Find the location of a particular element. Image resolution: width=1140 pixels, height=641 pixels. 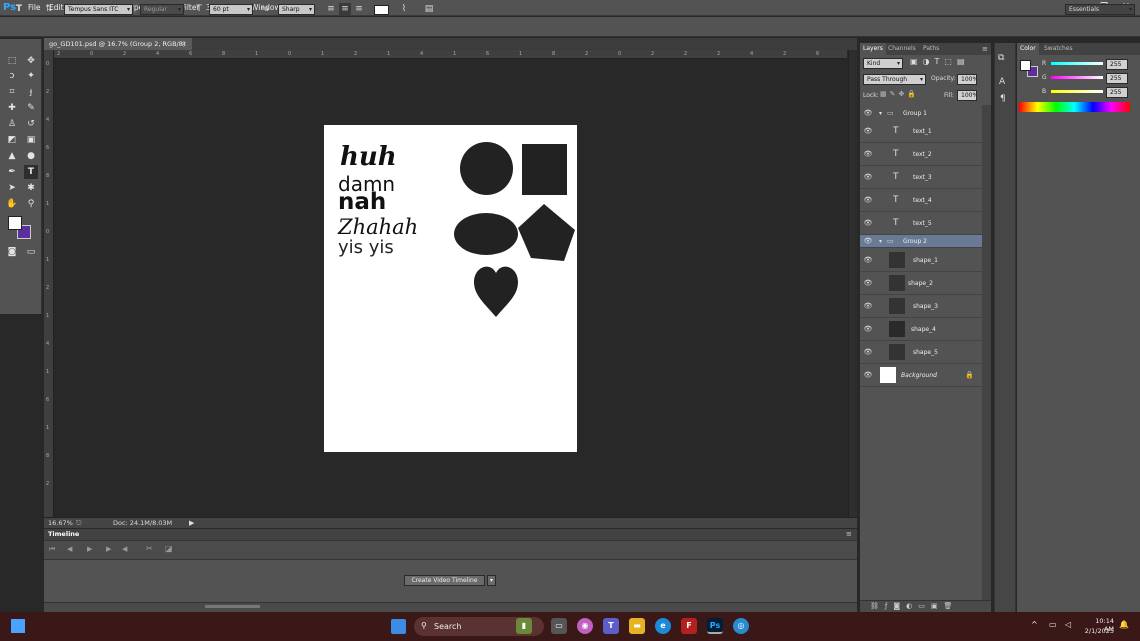

layer-row: 👁 shape_3 is located at coordinates (921, 306).